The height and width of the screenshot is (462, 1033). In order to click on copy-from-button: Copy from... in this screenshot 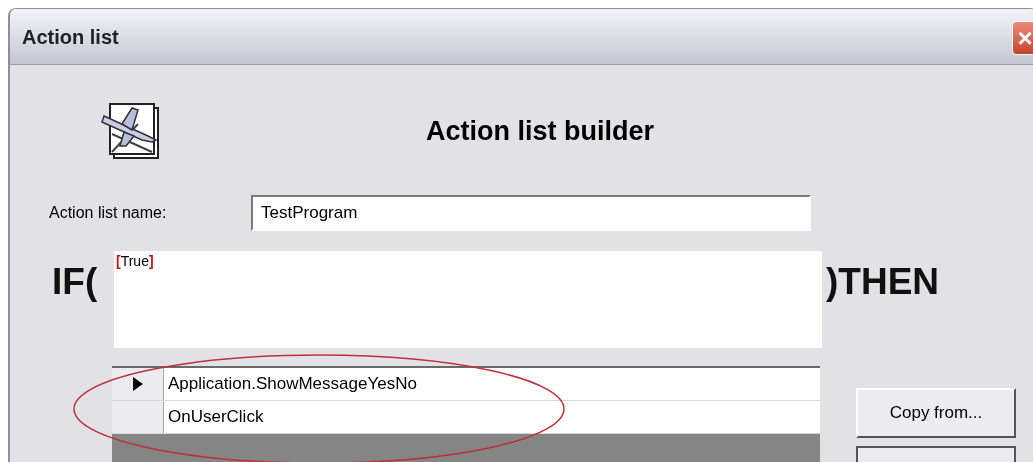, I will do `click(936, 413)`.